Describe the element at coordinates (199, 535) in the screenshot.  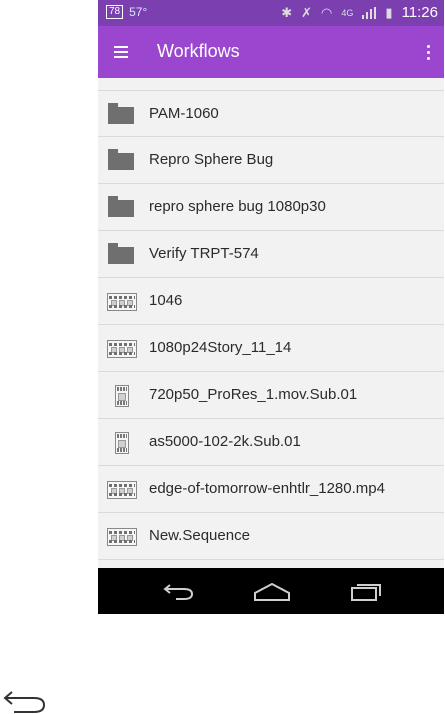
I see `list-item-label: New.Sequence` at that location.